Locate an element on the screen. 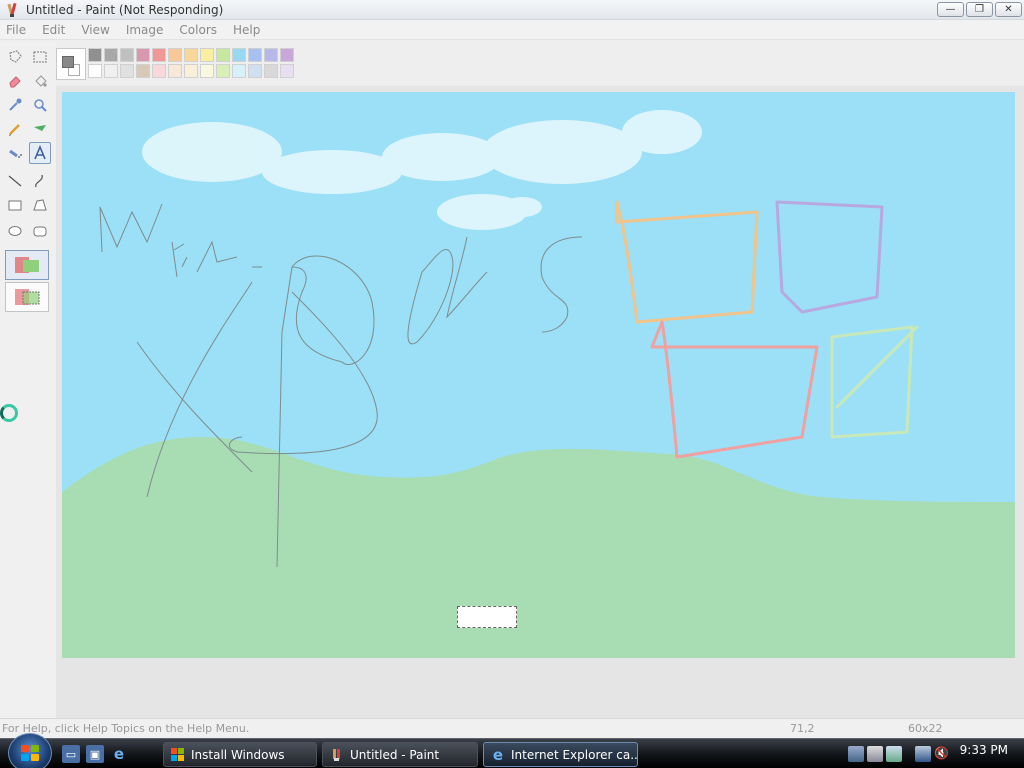 The height and width of the screenshot is (768, 1024). menu-bar: File Edit View Image Colors Help is located at coordinates (512, 30).